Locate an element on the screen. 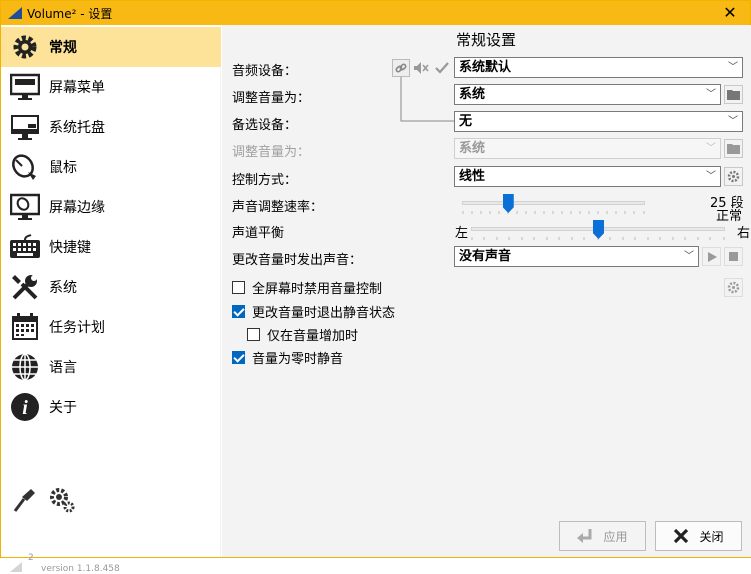 Image resolution: width=751 pixels, height=574 pixels. link-icon is located at coordinates (401, 68).